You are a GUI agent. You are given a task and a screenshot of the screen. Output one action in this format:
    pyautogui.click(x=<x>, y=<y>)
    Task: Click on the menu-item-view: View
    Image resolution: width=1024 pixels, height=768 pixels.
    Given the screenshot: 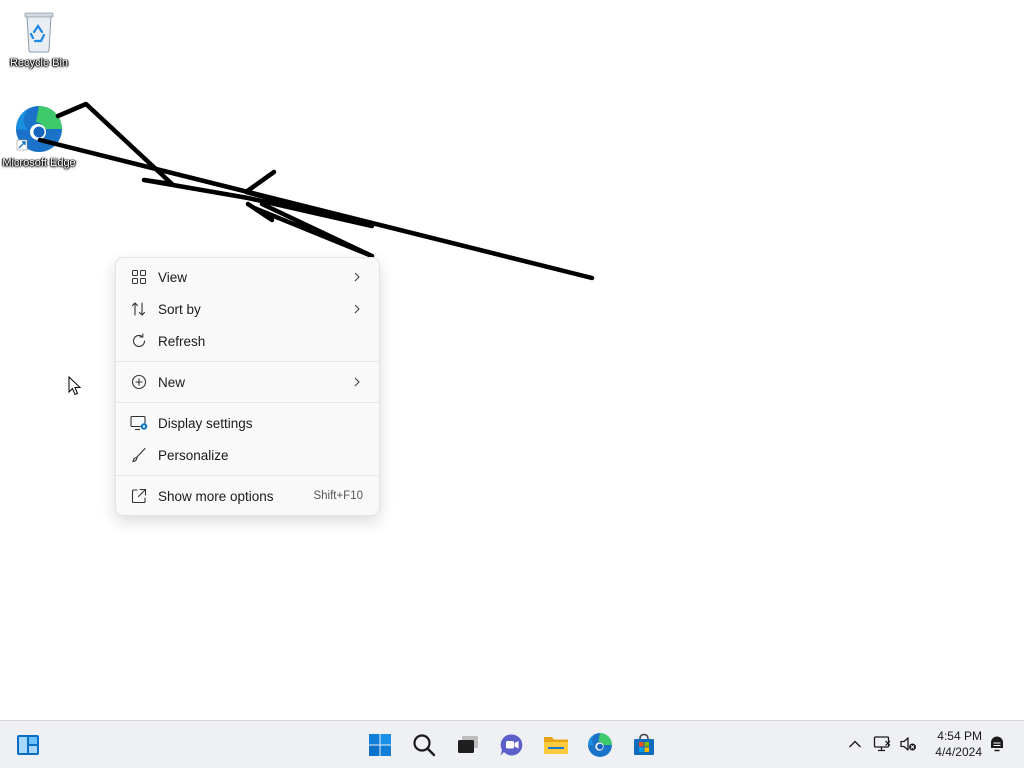 What is the action you would take?
    pyautogui.click(x=247, y=277)
    